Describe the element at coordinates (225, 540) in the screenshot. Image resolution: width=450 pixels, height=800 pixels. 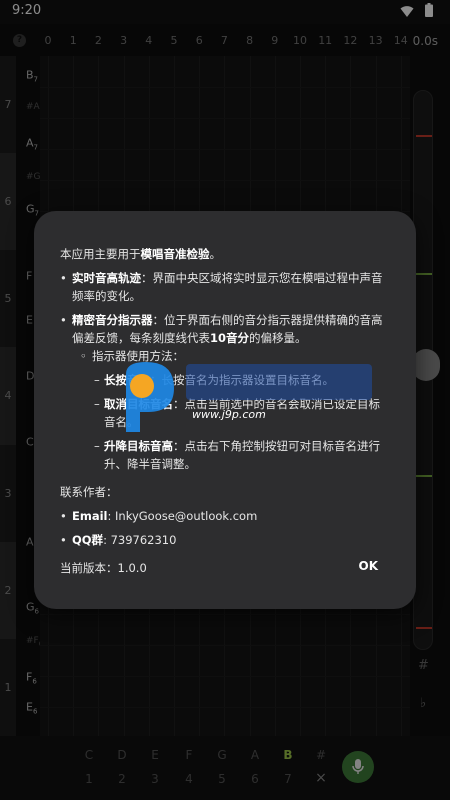
I see `contact-qq: QQ群: 739762310` at that location.